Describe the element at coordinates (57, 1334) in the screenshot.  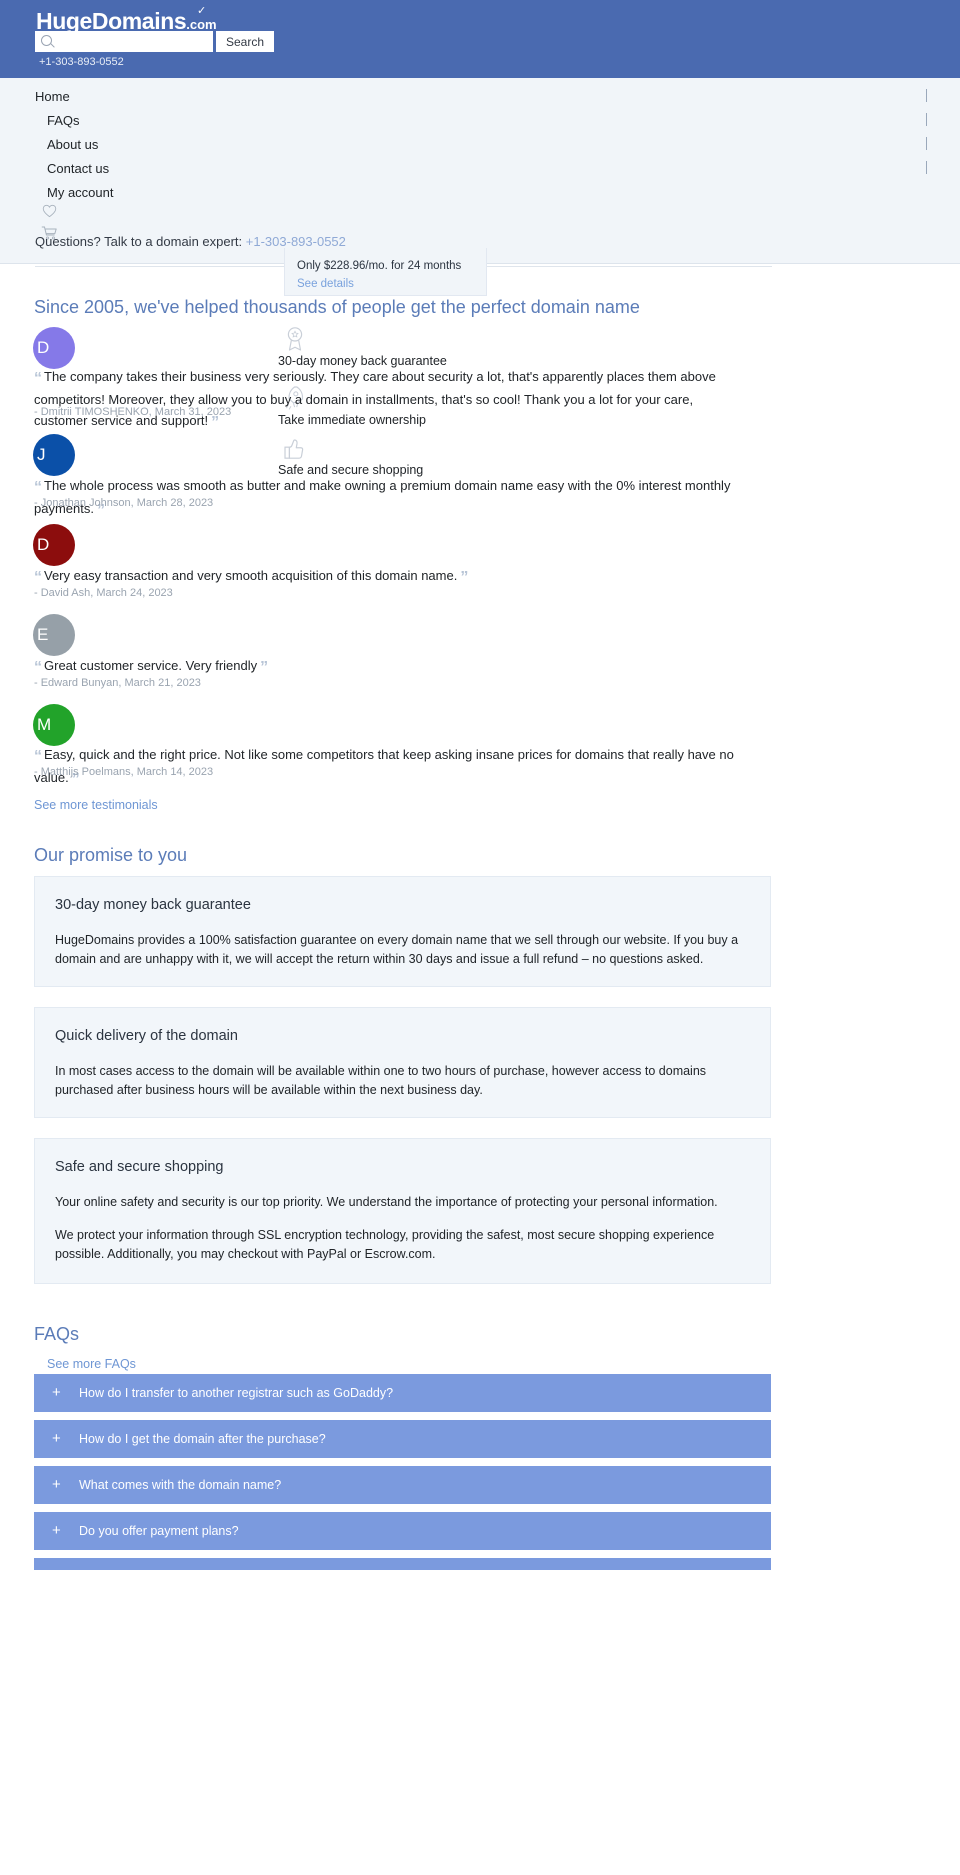
I see `faqs-heading: FAQs` at that location.